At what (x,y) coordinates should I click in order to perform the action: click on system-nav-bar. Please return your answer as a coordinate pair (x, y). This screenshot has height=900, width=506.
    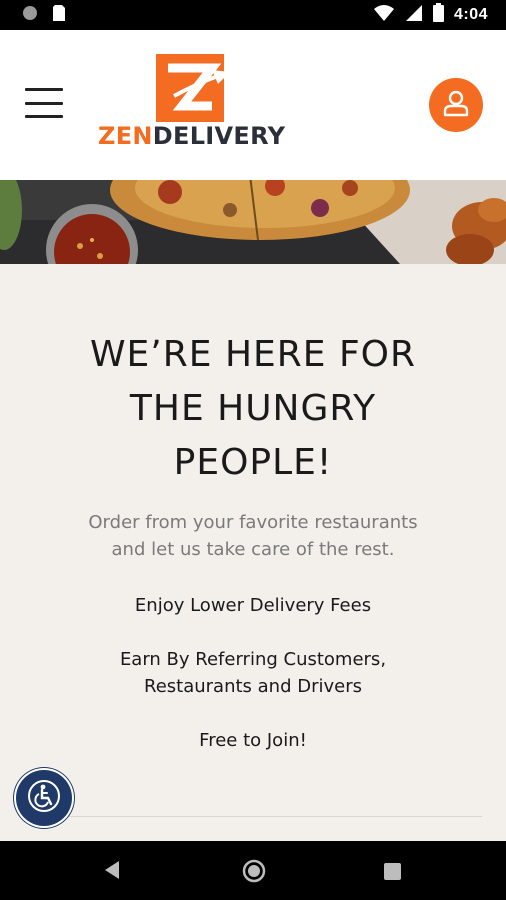
    Looking at the image, I should click on (253, 870).